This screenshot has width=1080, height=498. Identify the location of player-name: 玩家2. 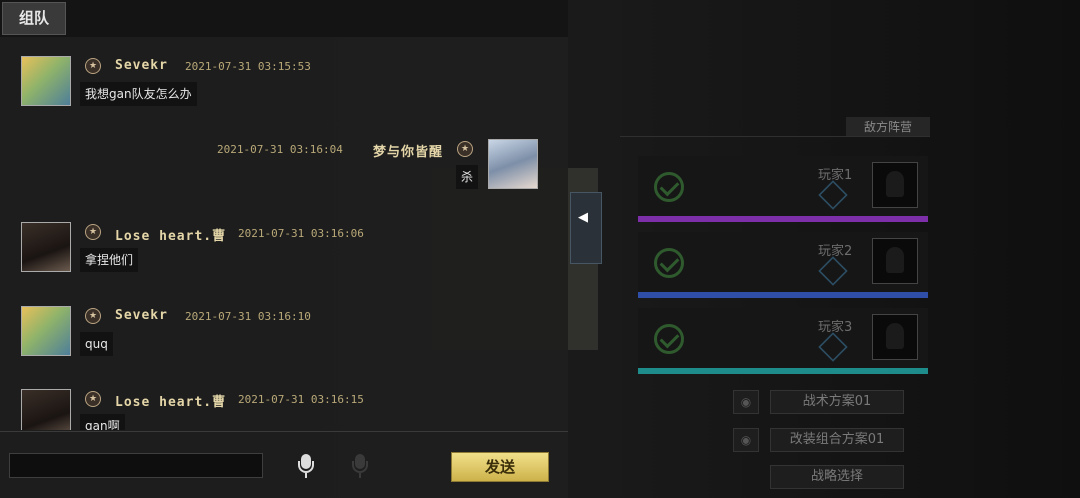
(835, 251).